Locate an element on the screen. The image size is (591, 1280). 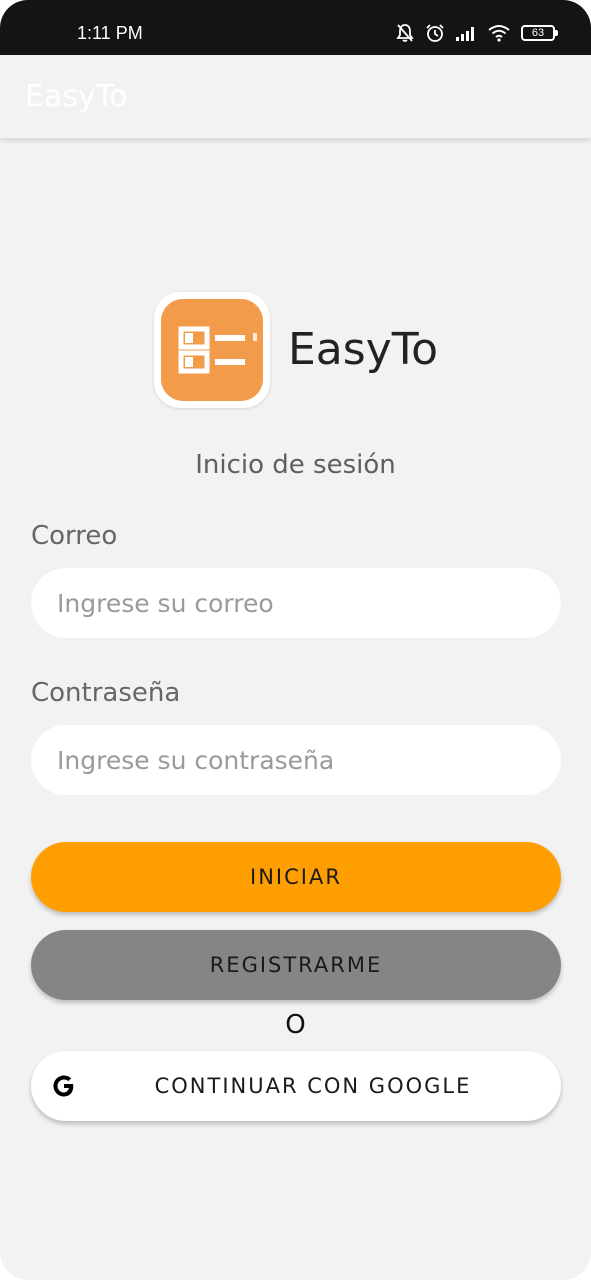
logo-wordmark: EasyTo is located at coordinates (363, 349).